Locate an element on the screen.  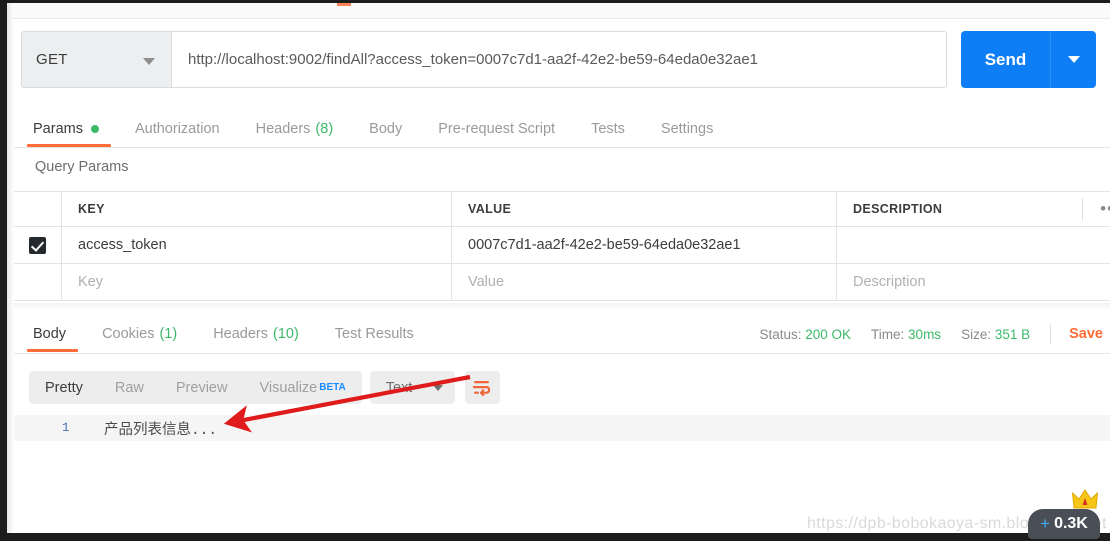
tab-pre-request-script: Pre-request Script is located at coordinates (496, 128).